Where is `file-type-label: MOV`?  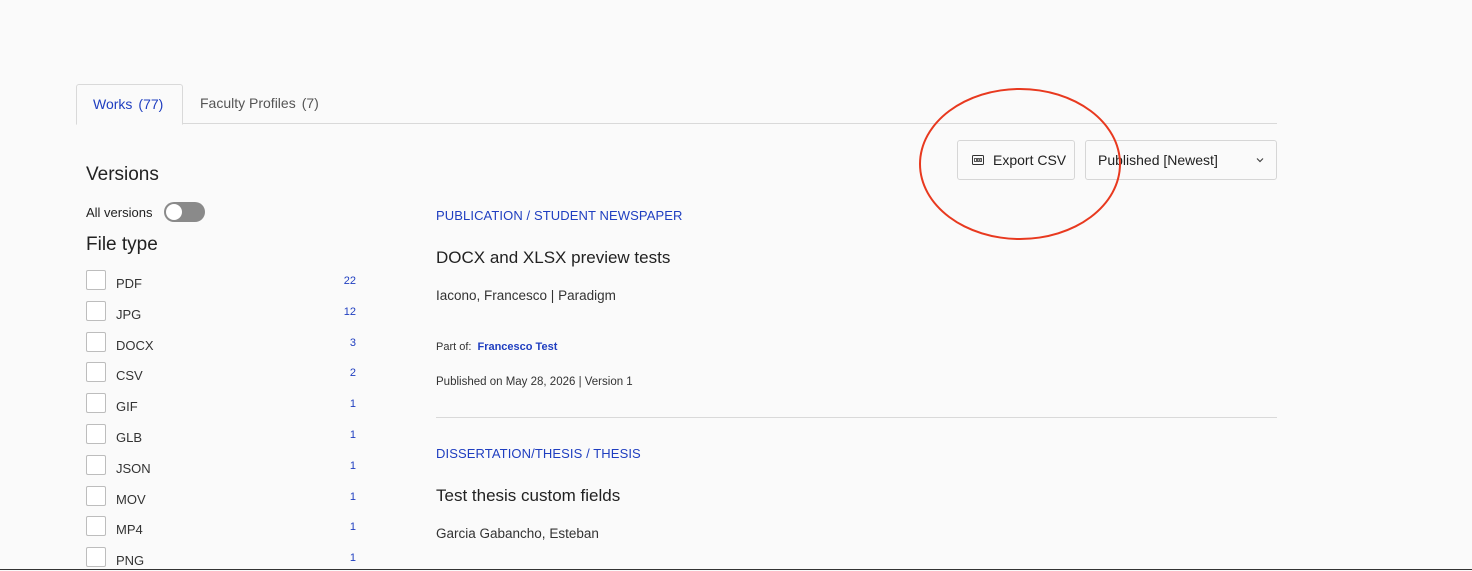
file-type-label: MOV is located at coordinates (131, 499).